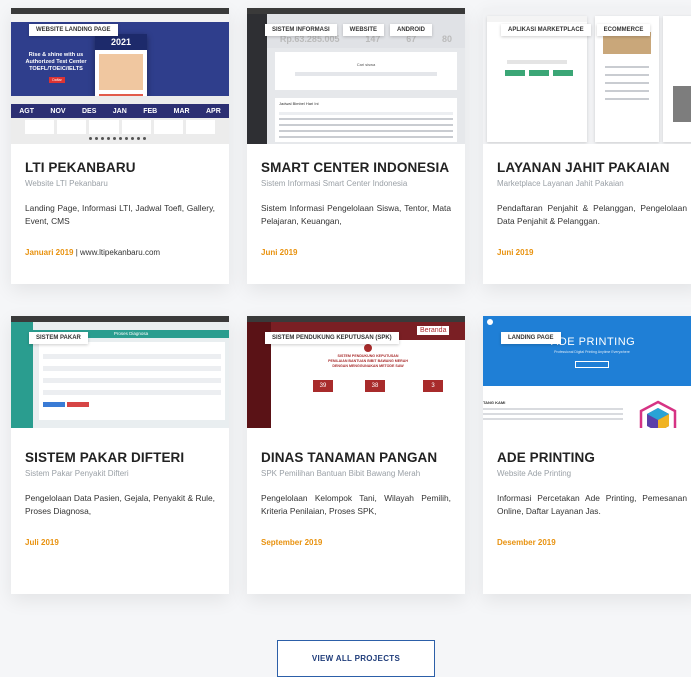 This screenshot has width=691, height=677. I want to click on project-title: LAYANAN JAHIT PAKAIAN, so click(592, 167).